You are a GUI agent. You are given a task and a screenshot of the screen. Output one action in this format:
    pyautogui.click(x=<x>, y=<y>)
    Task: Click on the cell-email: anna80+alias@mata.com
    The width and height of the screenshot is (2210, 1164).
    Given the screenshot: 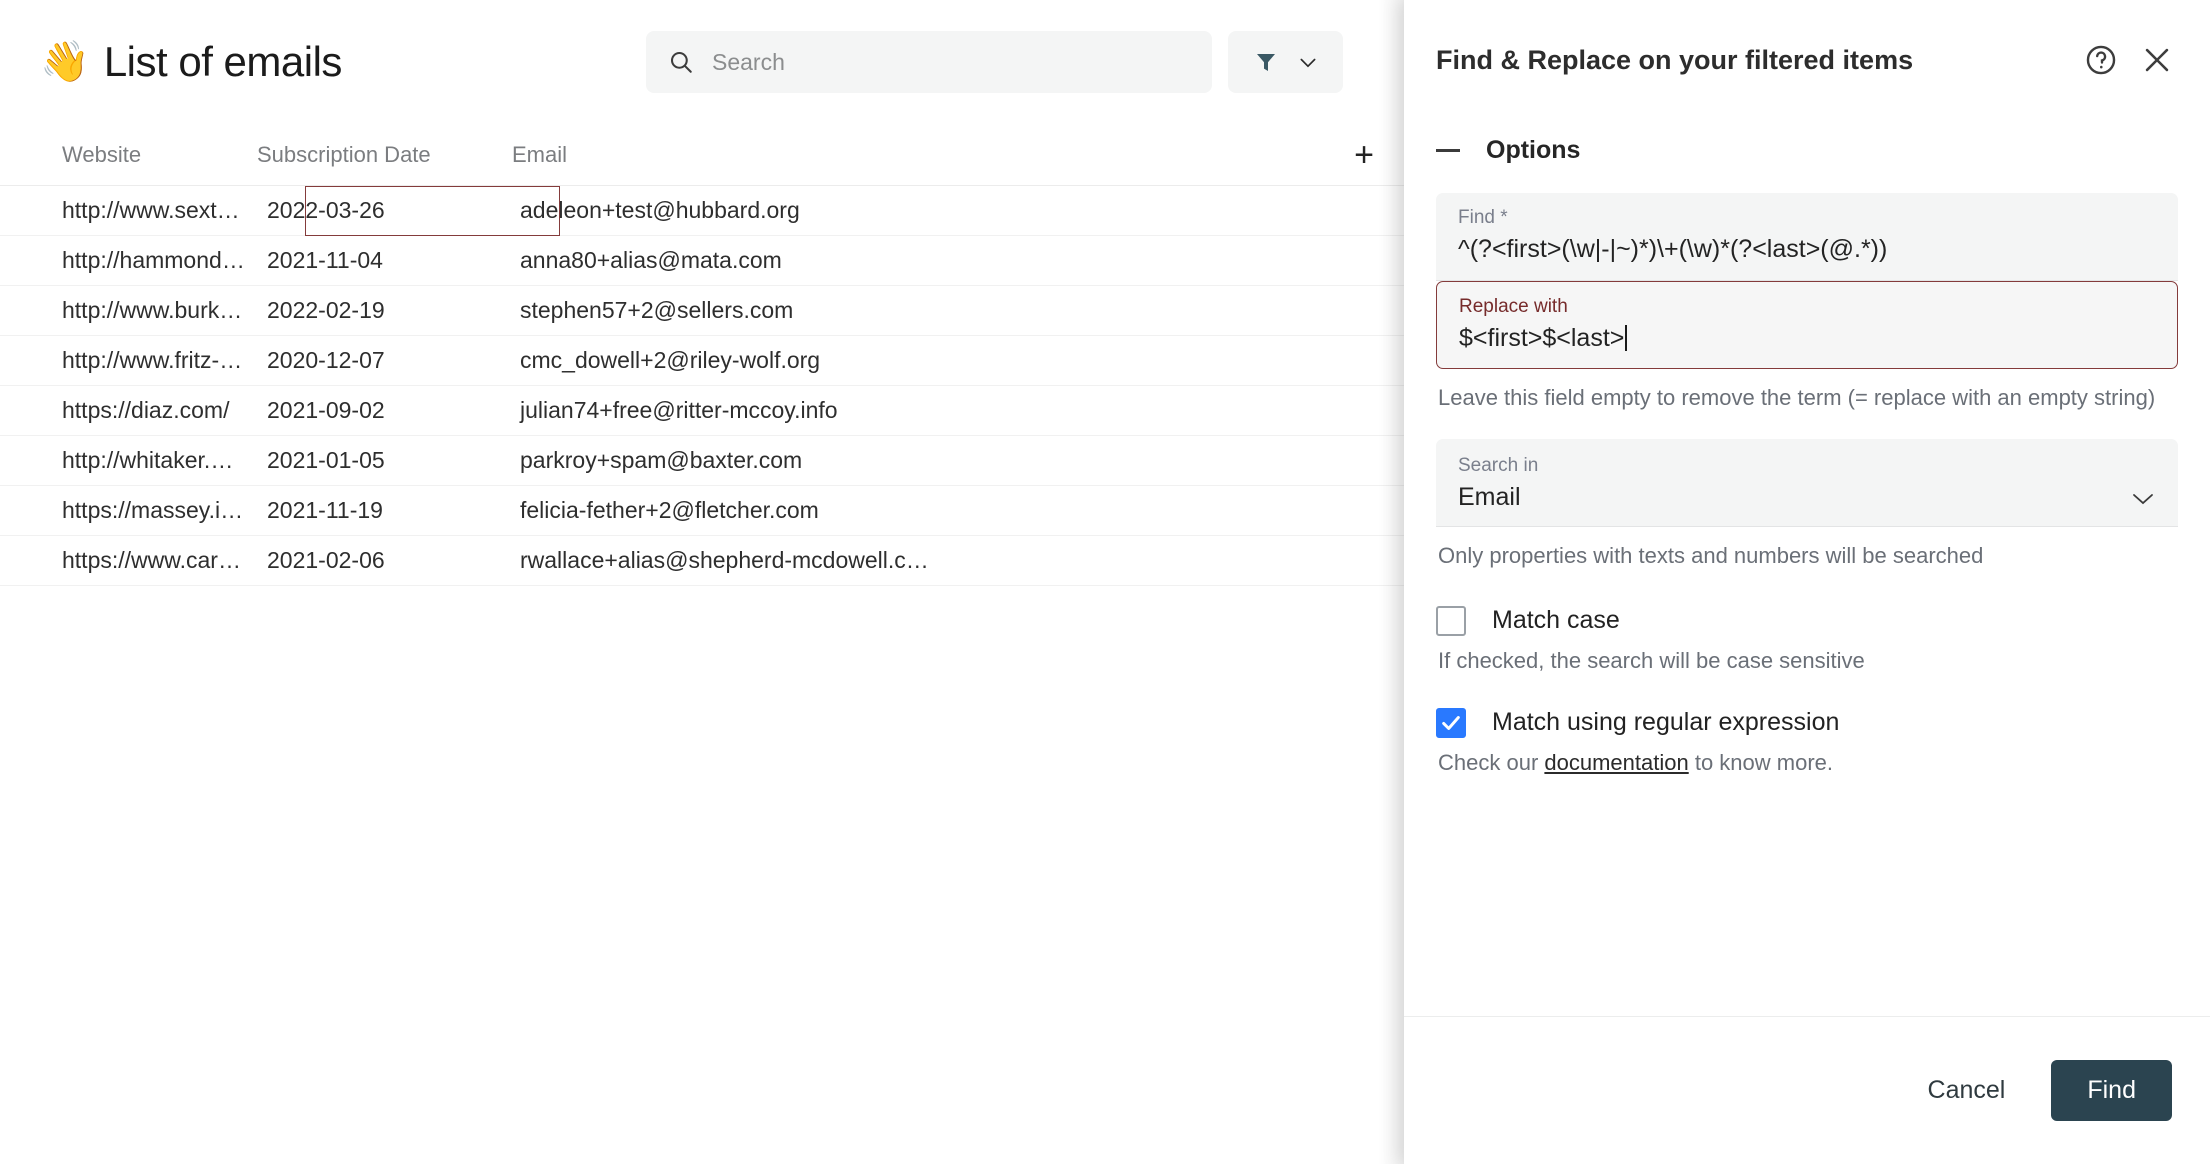 What is the action you would take?
    pyautogui.click(x=918, y=260)
    